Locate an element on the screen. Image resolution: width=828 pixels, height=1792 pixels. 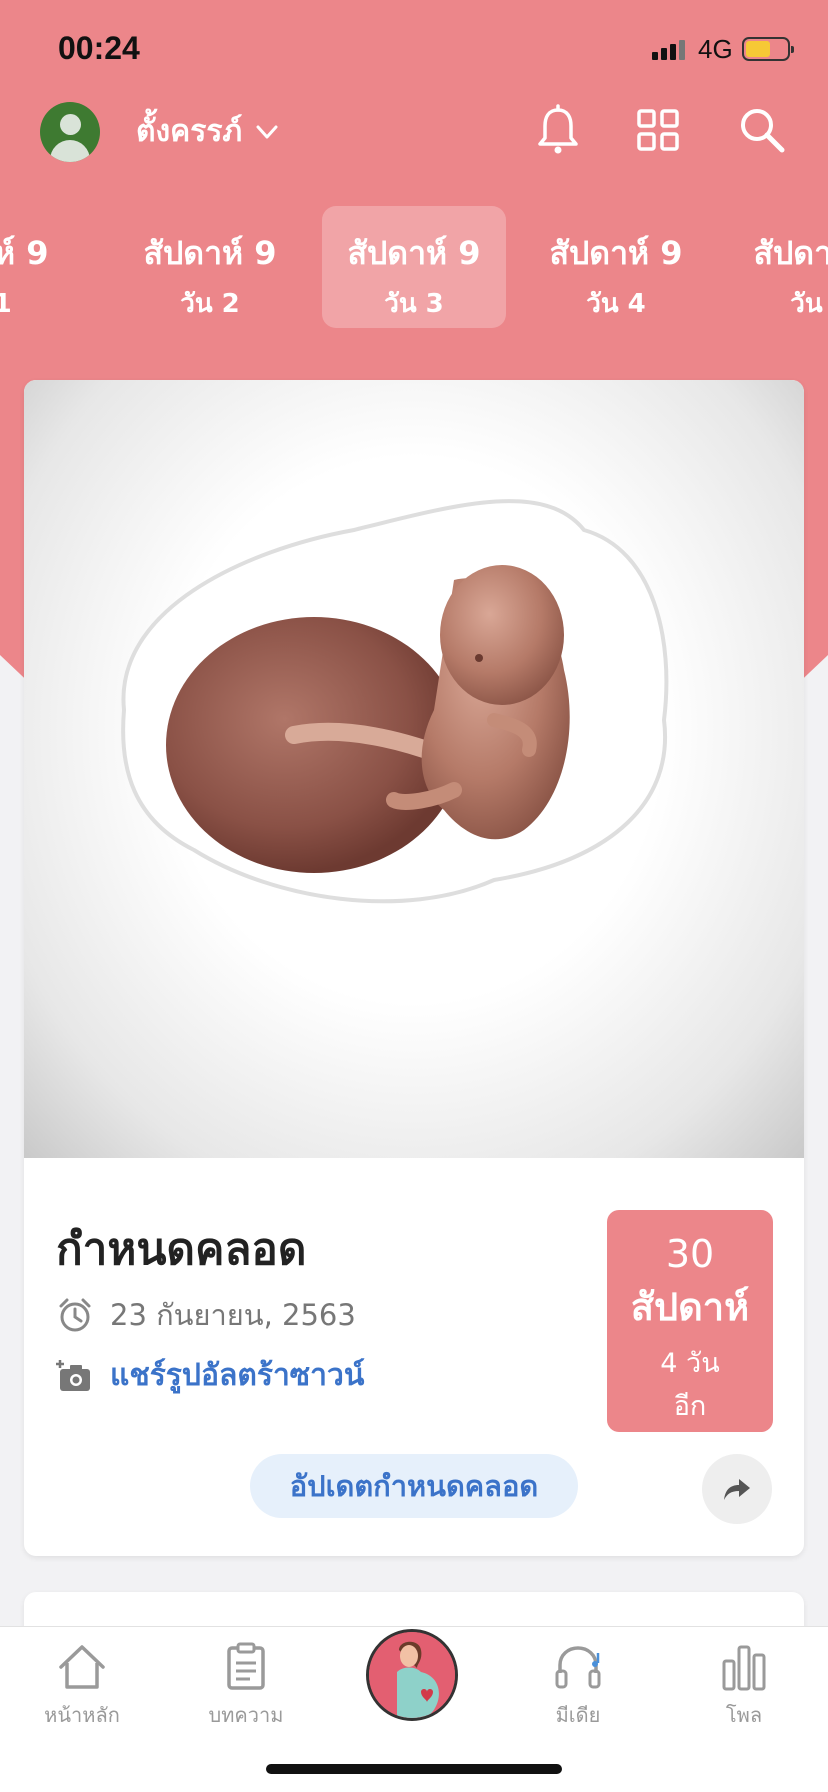
day-tab-day: วัน 4 is located at coordinates (616, 304).